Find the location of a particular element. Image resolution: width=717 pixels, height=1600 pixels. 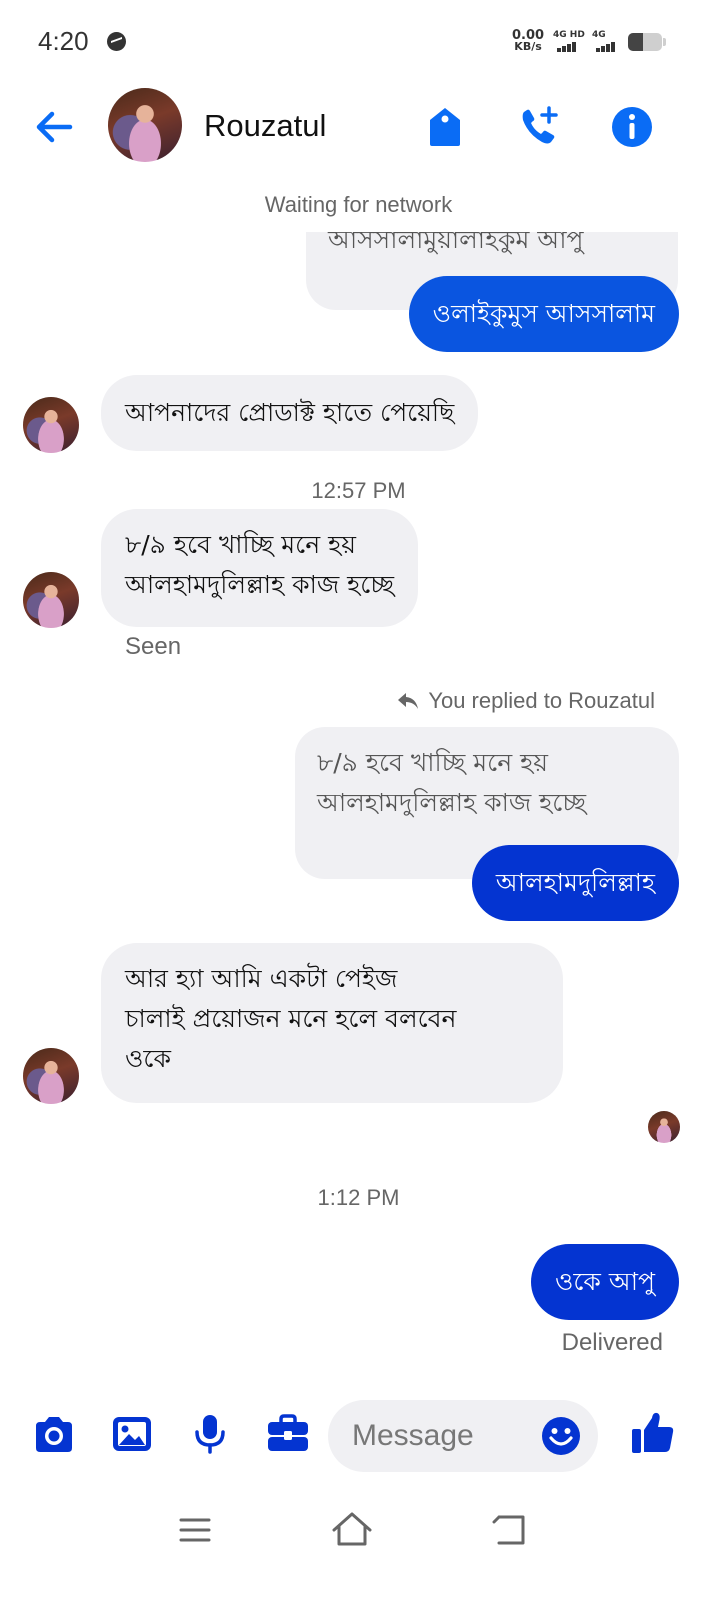

message-text: ওকে আপু is located at coordinates (604, 1281).